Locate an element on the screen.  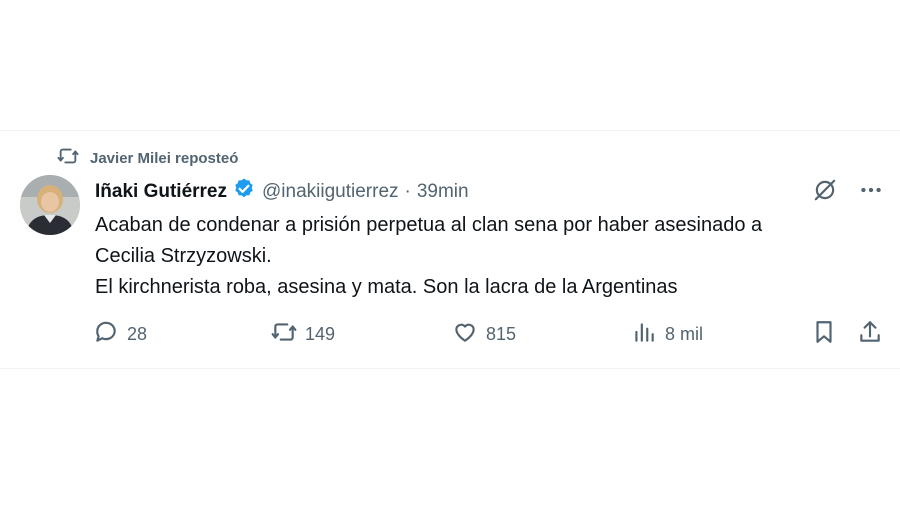
like-count: 815 is located at coordinates (501, 334).